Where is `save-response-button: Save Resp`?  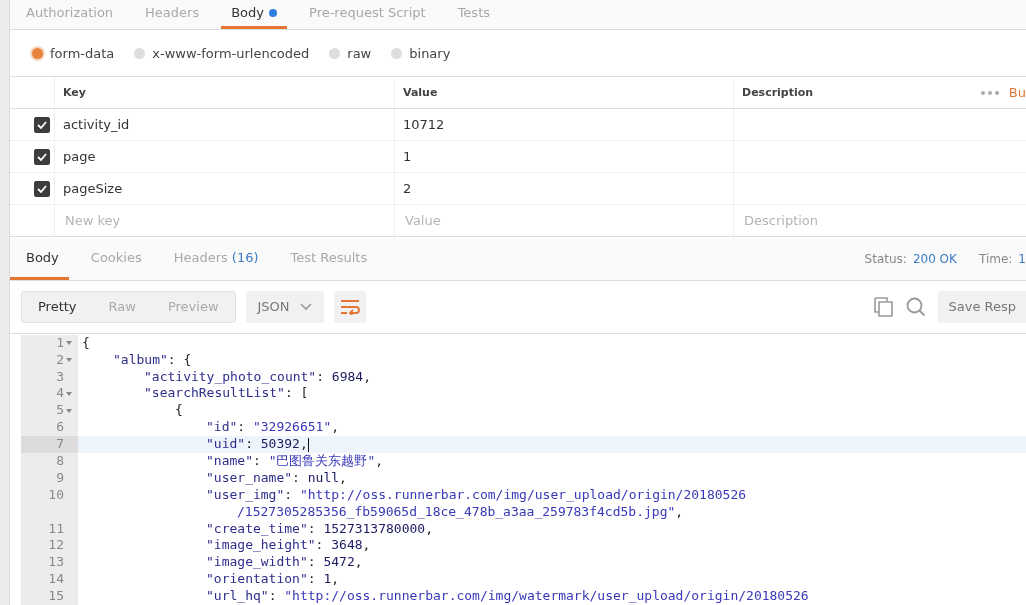 save-response-button: Save Resp is located at coordinates (982, 306).